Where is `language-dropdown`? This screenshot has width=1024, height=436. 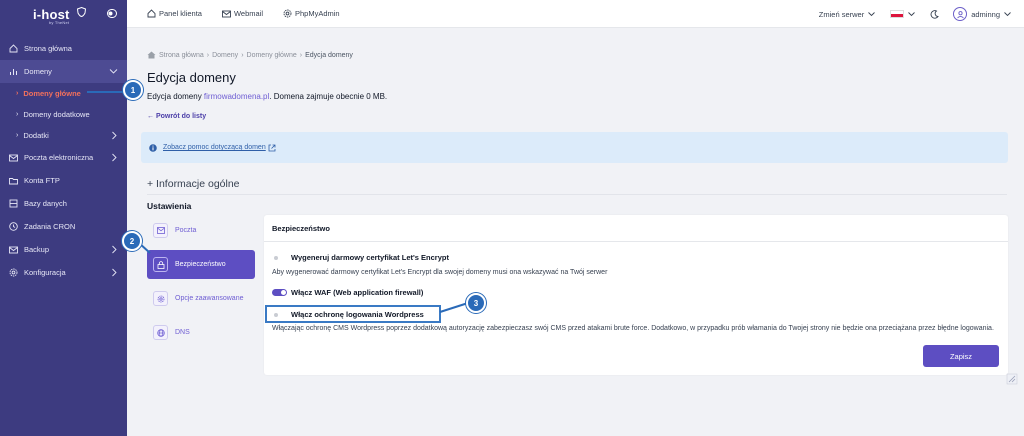
language-dropdown is located at coordinates (903, 14).